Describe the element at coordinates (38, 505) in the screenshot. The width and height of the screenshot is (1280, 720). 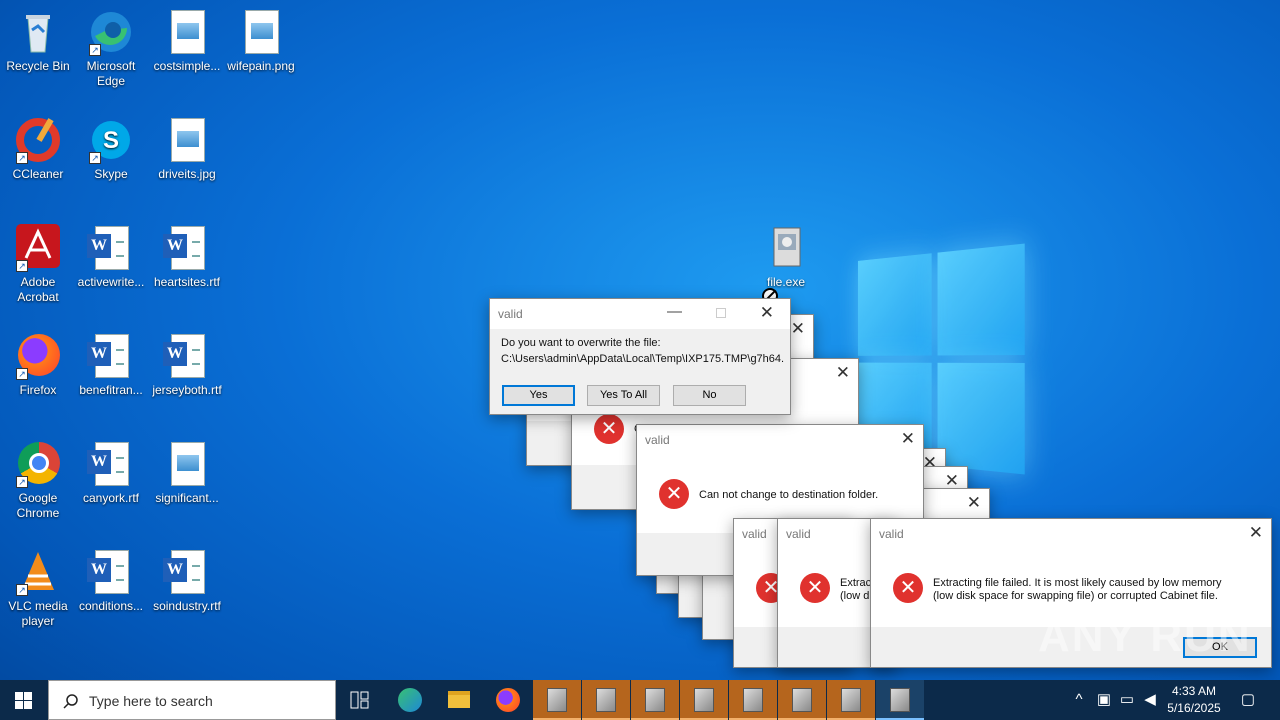
I see `icon-label: Google Chrome` at that location.